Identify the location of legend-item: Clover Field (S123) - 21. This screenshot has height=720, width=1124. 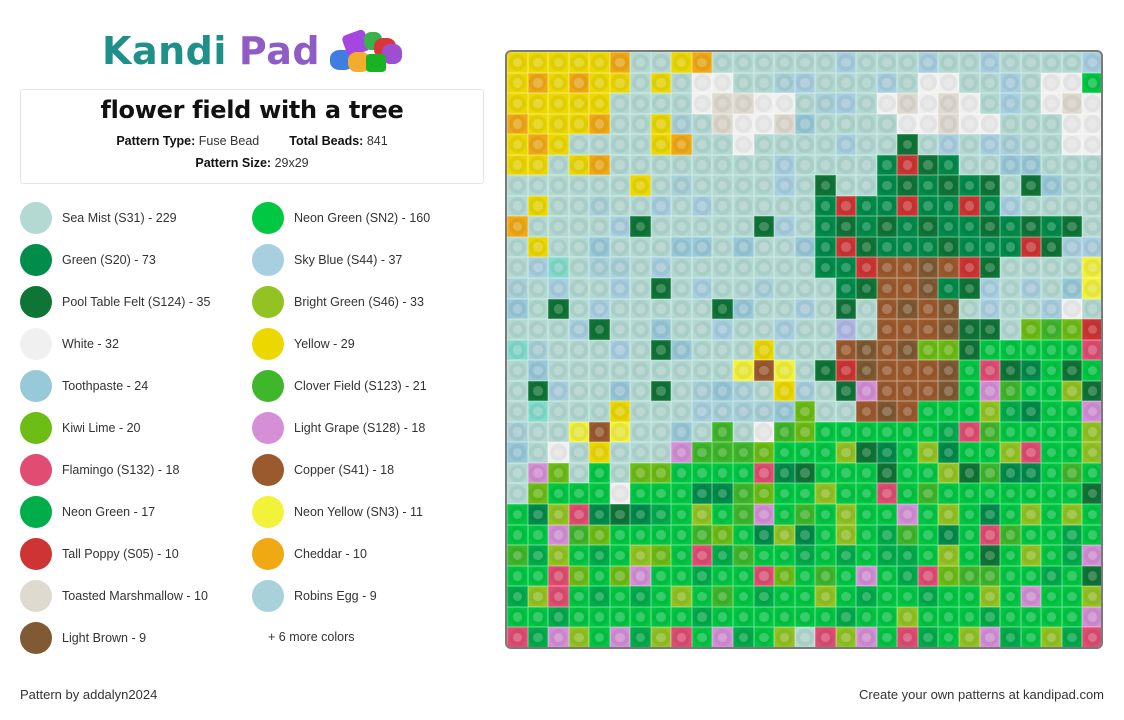
(339, 386).